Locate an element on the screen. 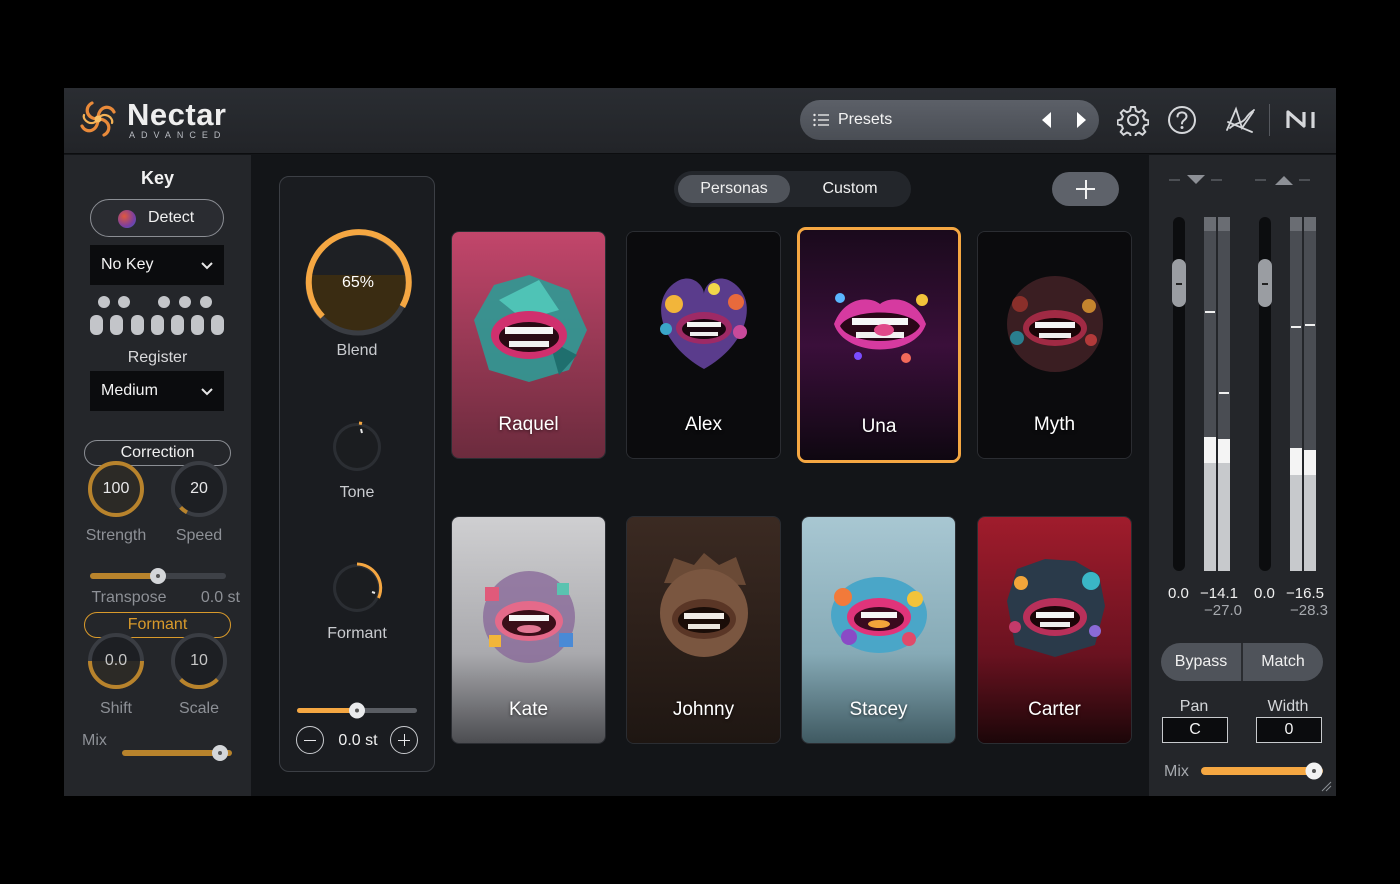  transpose-value: 0.0 st is located at coordinates (220, 597).